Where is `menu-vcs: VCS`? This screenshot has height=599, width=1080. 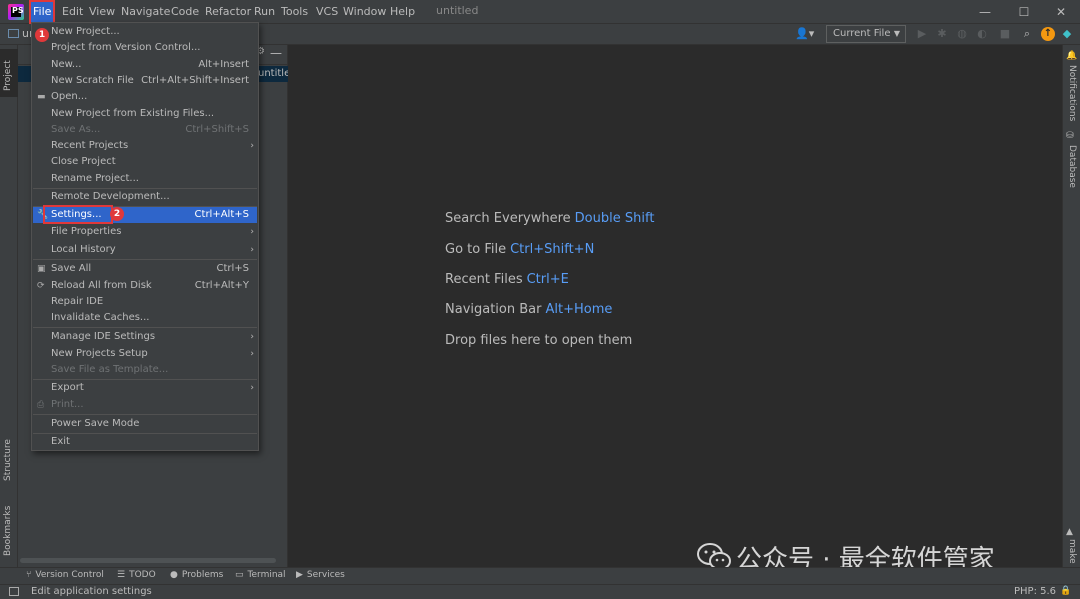
menu-vcs: VCS is located at coordinates (327, 12).